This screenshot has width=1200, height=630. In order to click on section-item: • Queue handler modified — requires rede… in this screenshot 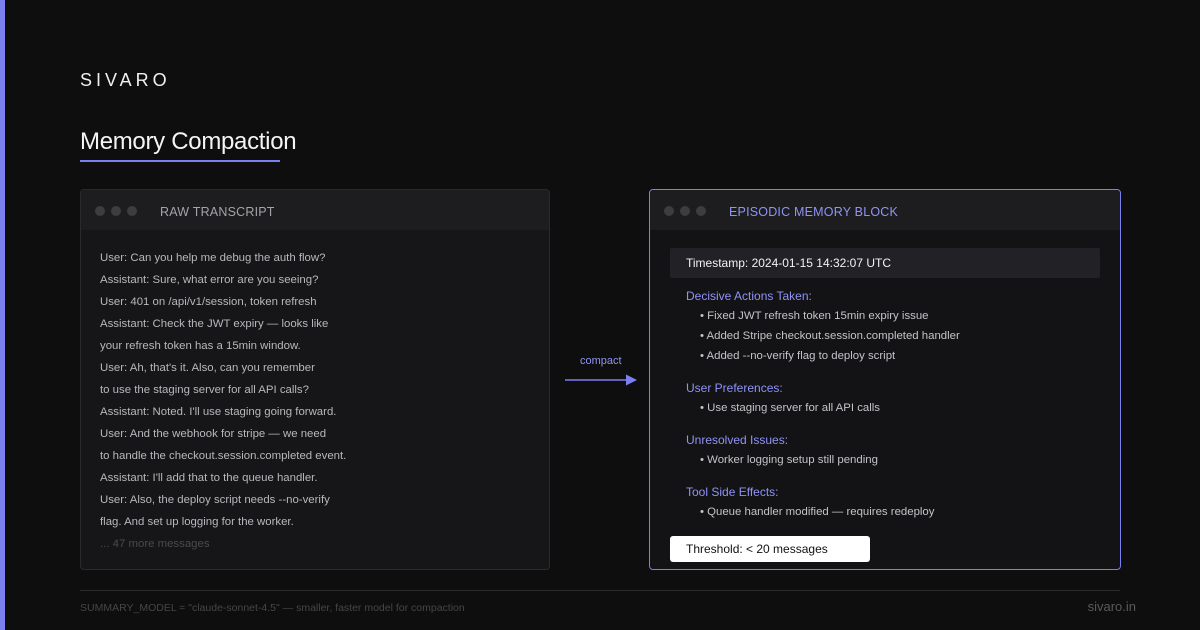, I will do `click(817, 512)`.